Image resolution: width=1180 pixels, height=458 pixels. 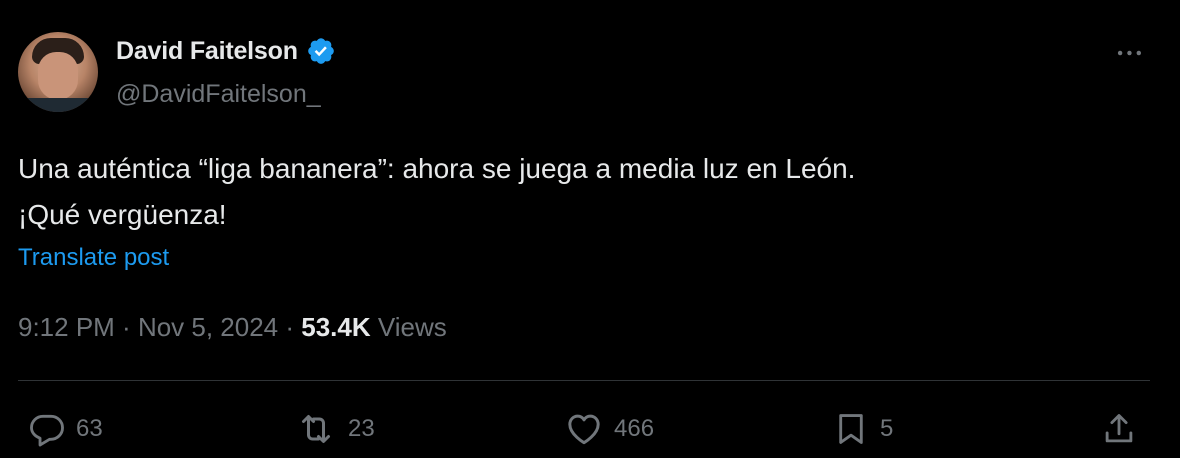 I want to click on verified-badge-icon, so click(x=321, y=51).